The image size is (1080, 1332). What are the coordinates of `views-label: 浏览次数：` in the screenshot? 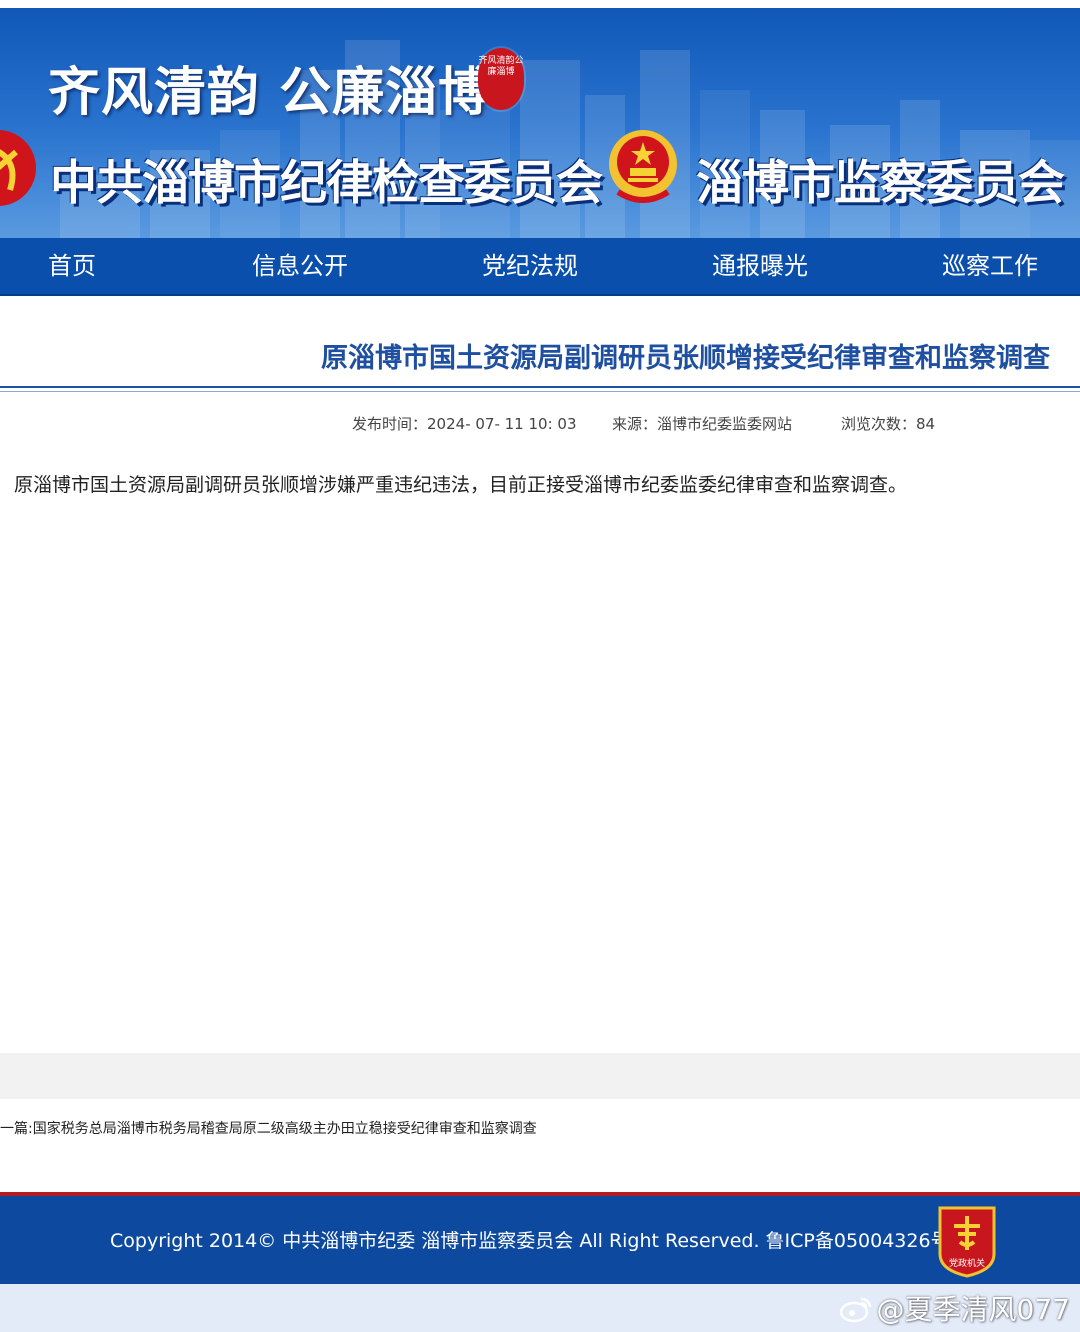 It's located at (879, 424).